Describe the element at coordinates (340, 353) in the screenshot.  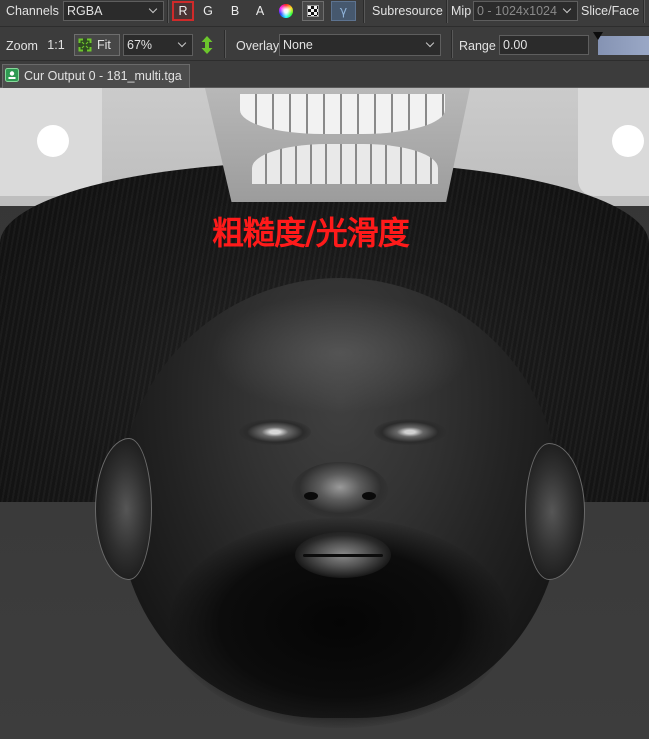
I see `texture-forehead-highlight` at that location.